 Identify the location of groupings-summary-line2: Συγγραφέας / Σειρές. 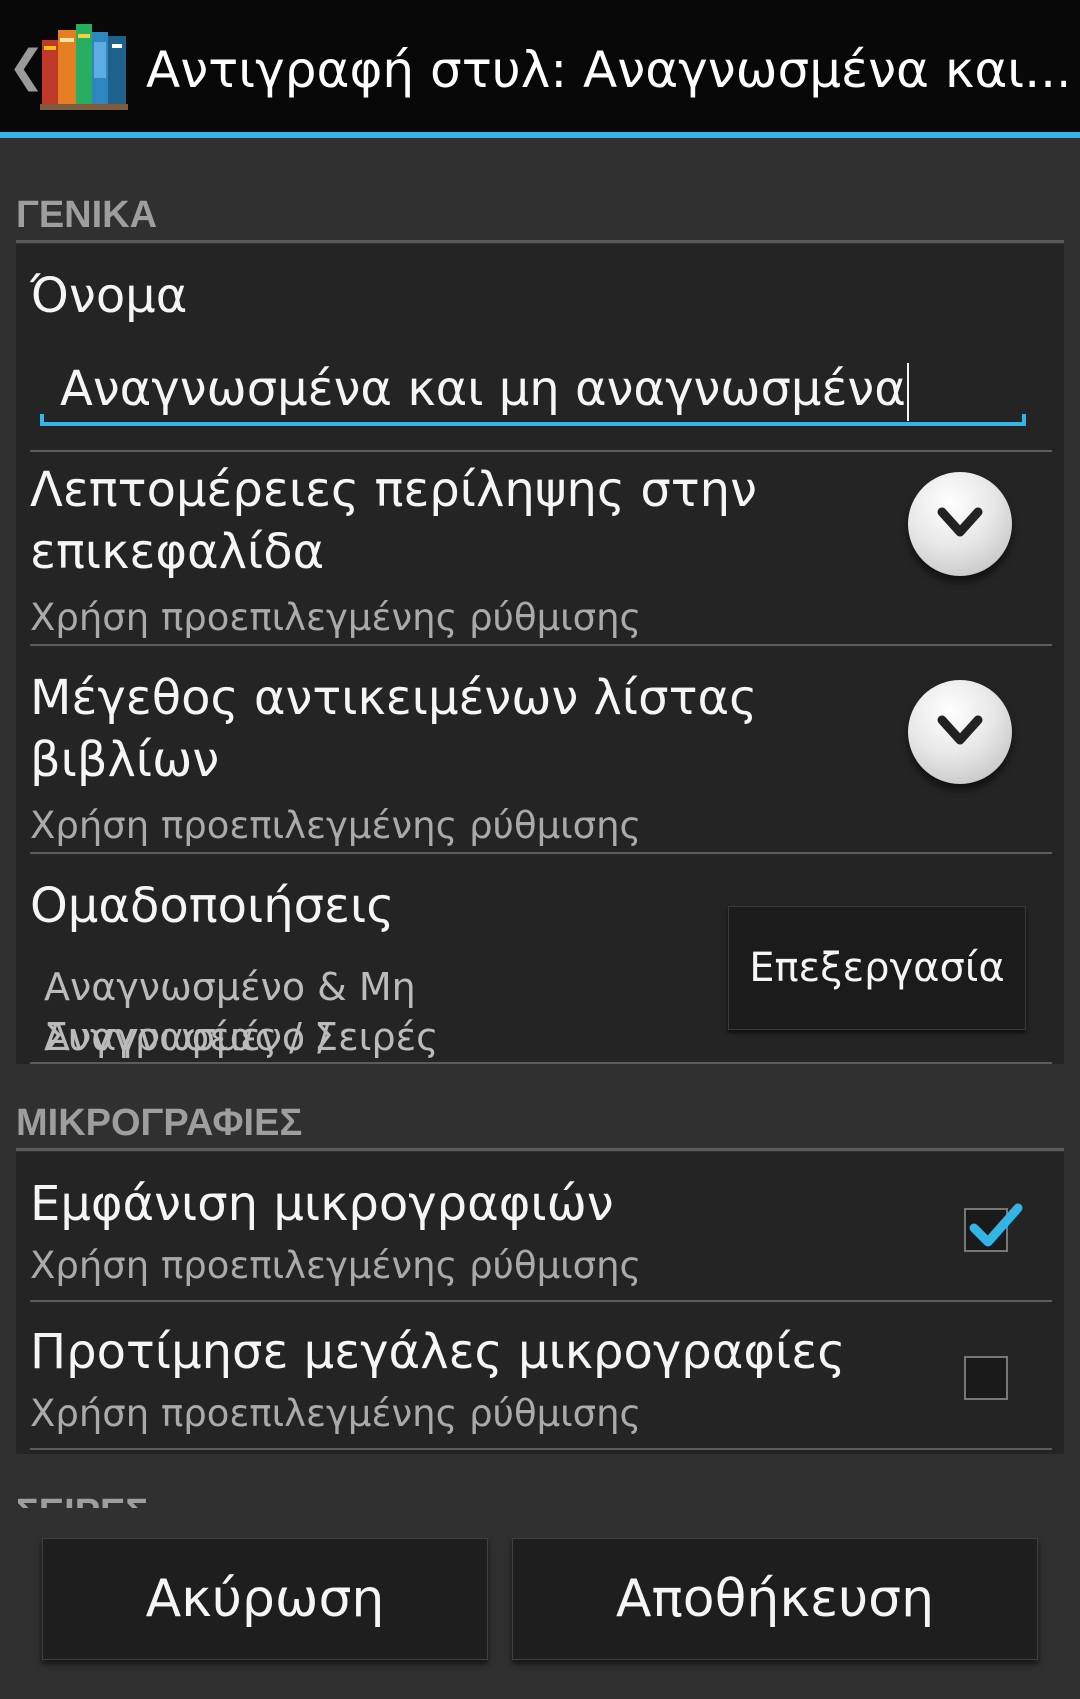
(241, 1037).